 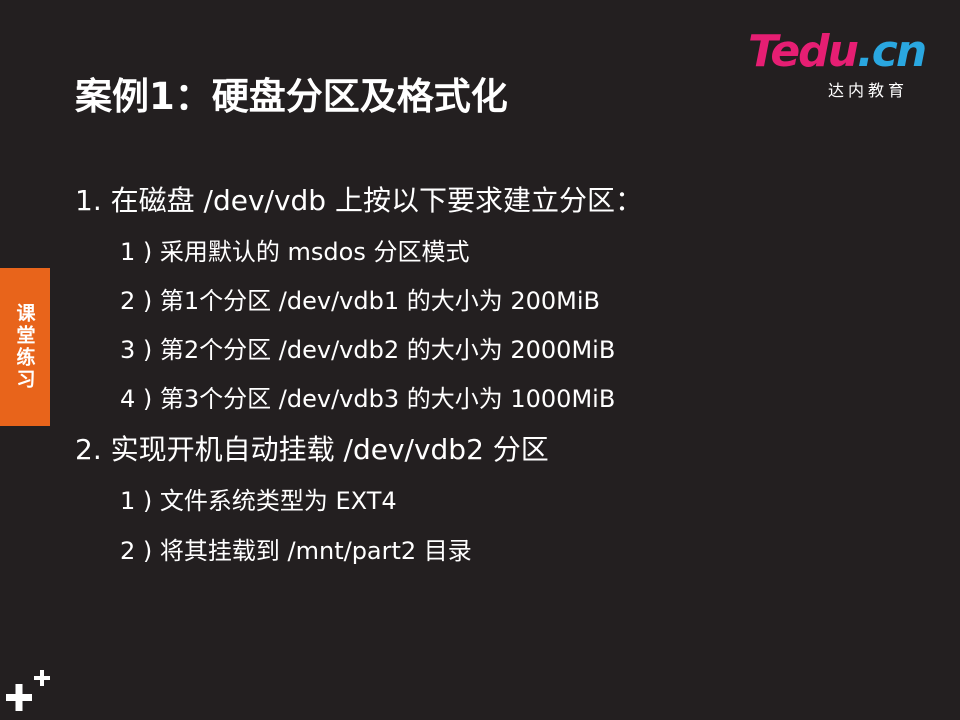 I want to click on sub-item-1-2: 2 ) 第1个分区 /dev/vdb1 的大小为 200MiB, so click(x=360, y=301).